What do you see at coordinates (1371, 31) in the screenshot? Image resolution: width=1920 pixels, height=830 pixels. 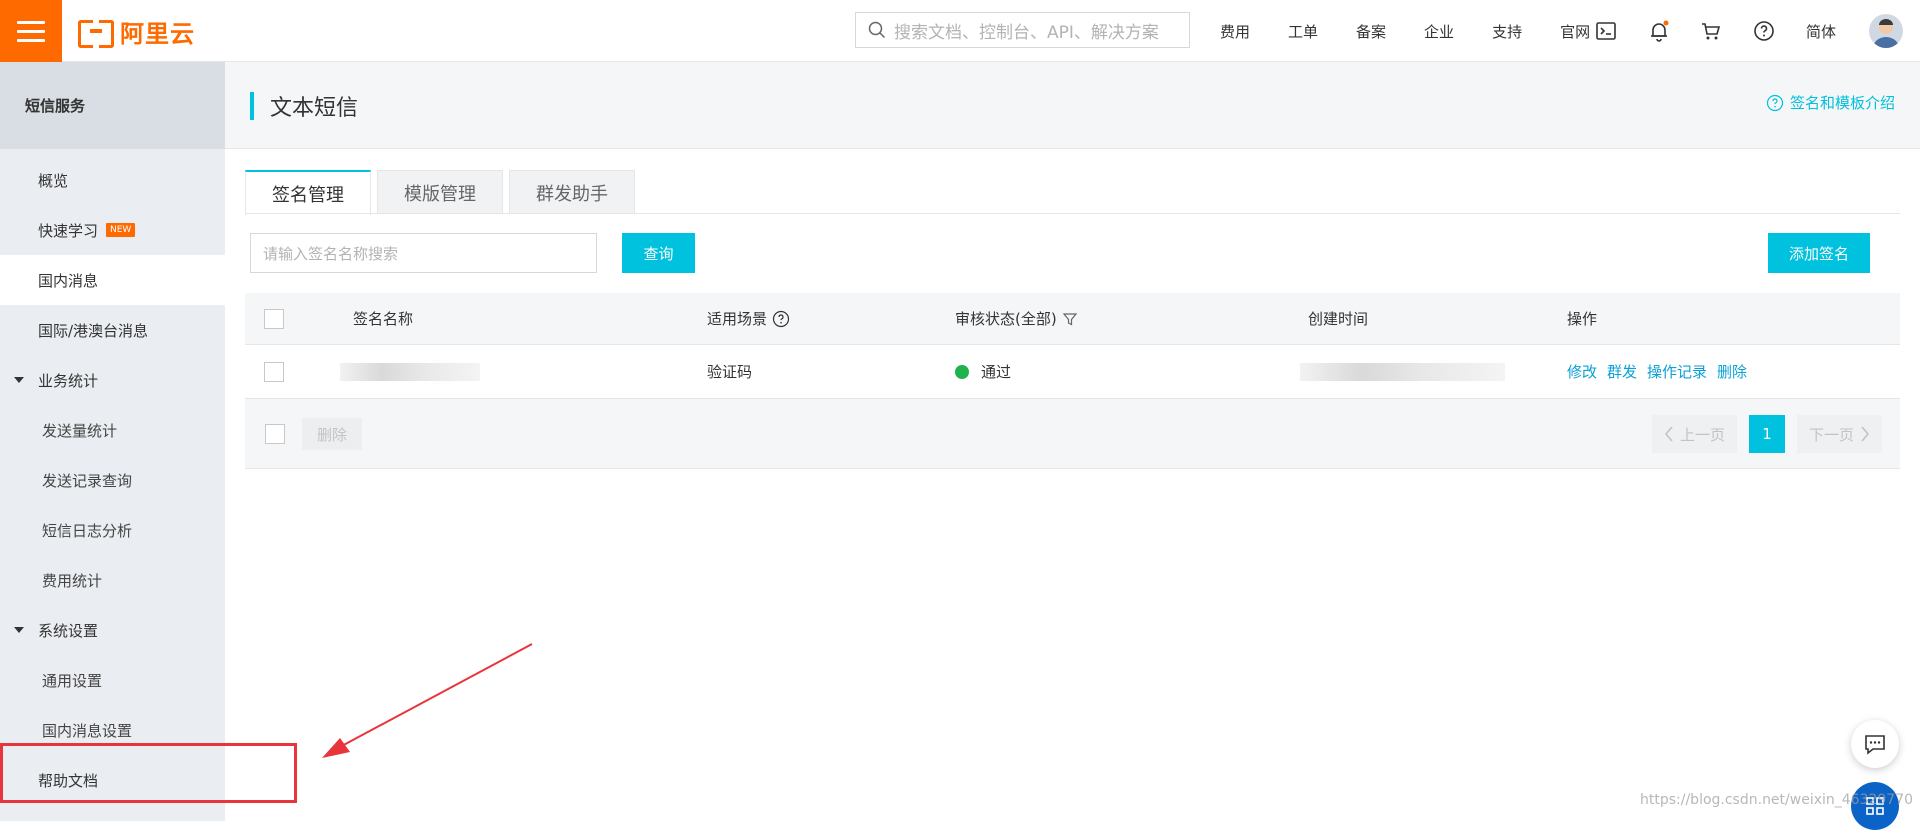 I see `top-link-icp: 备案` at bounding box center [1371, 31].